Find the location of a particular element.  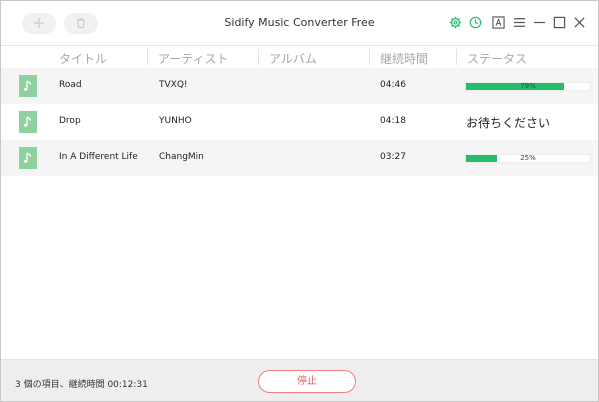

settings-button is located at coordinates (455, 23).